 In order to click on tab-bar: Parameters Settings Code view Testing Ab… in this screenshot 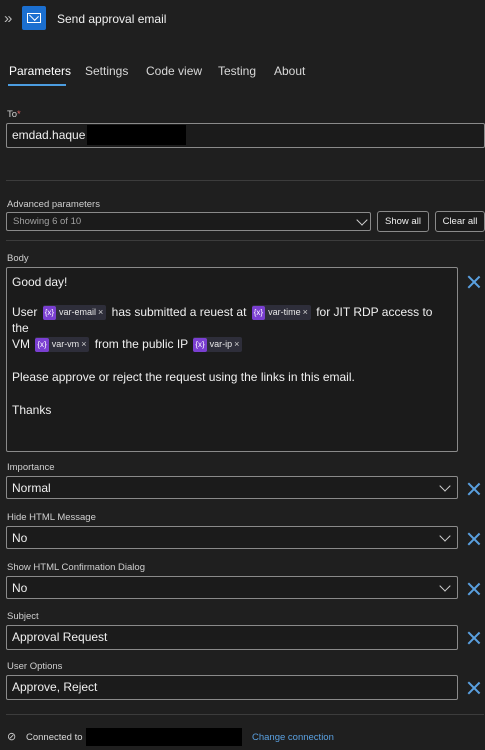, I will do `click(242, 75)`.